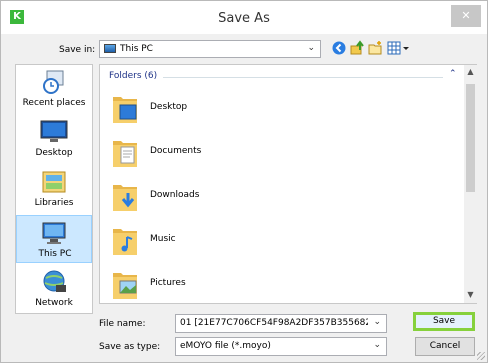 The width and height of the screenshot is (488, 363). I want to click on downloads-folder-icon, so click(125, 198).